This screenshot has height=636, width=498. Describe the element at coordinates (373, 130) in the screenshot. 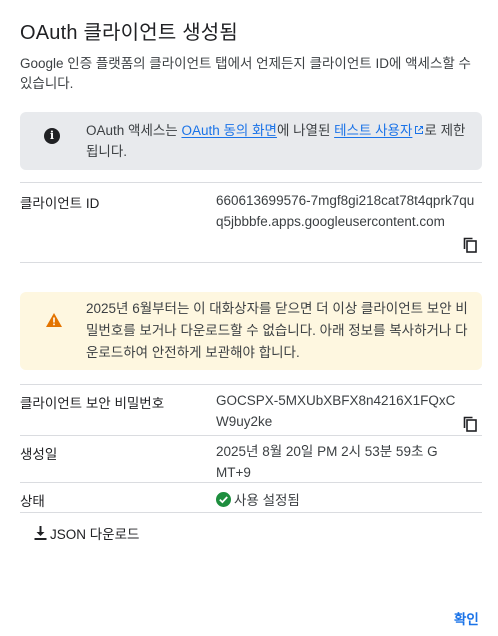

I see `test-users-link-label: 테스트 사용자` at that location.